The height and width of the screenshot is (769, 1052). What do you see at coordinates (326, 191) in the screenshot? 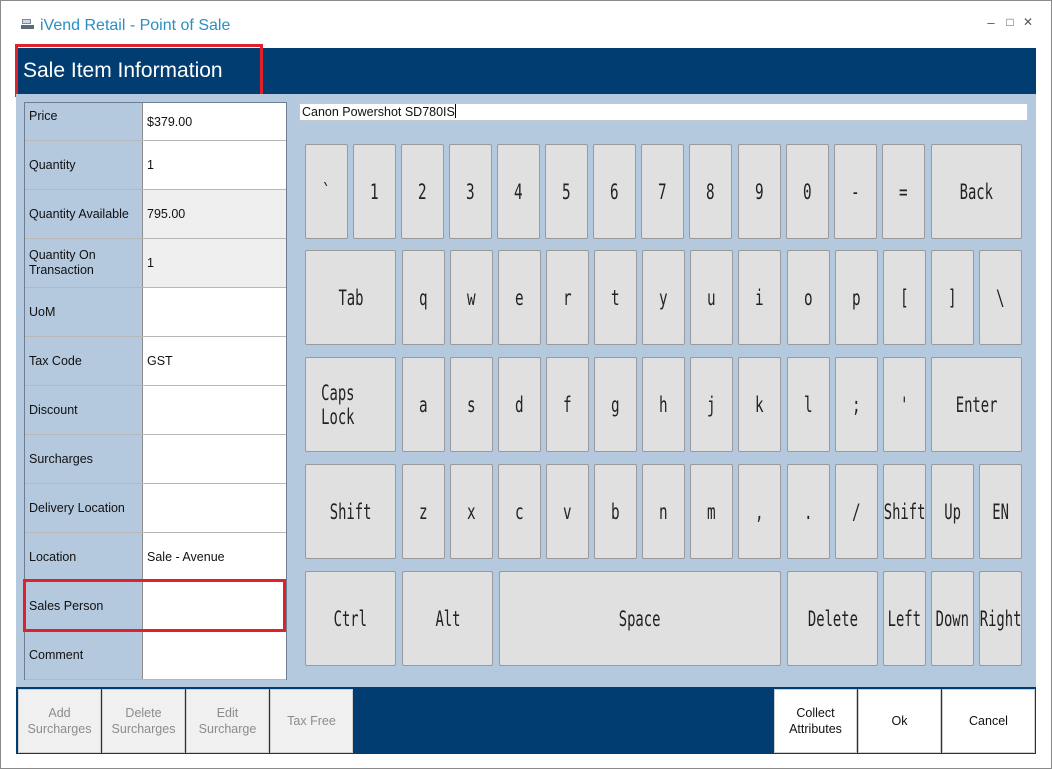
I see `key-backtick: `` at bounding box center [326, 191].